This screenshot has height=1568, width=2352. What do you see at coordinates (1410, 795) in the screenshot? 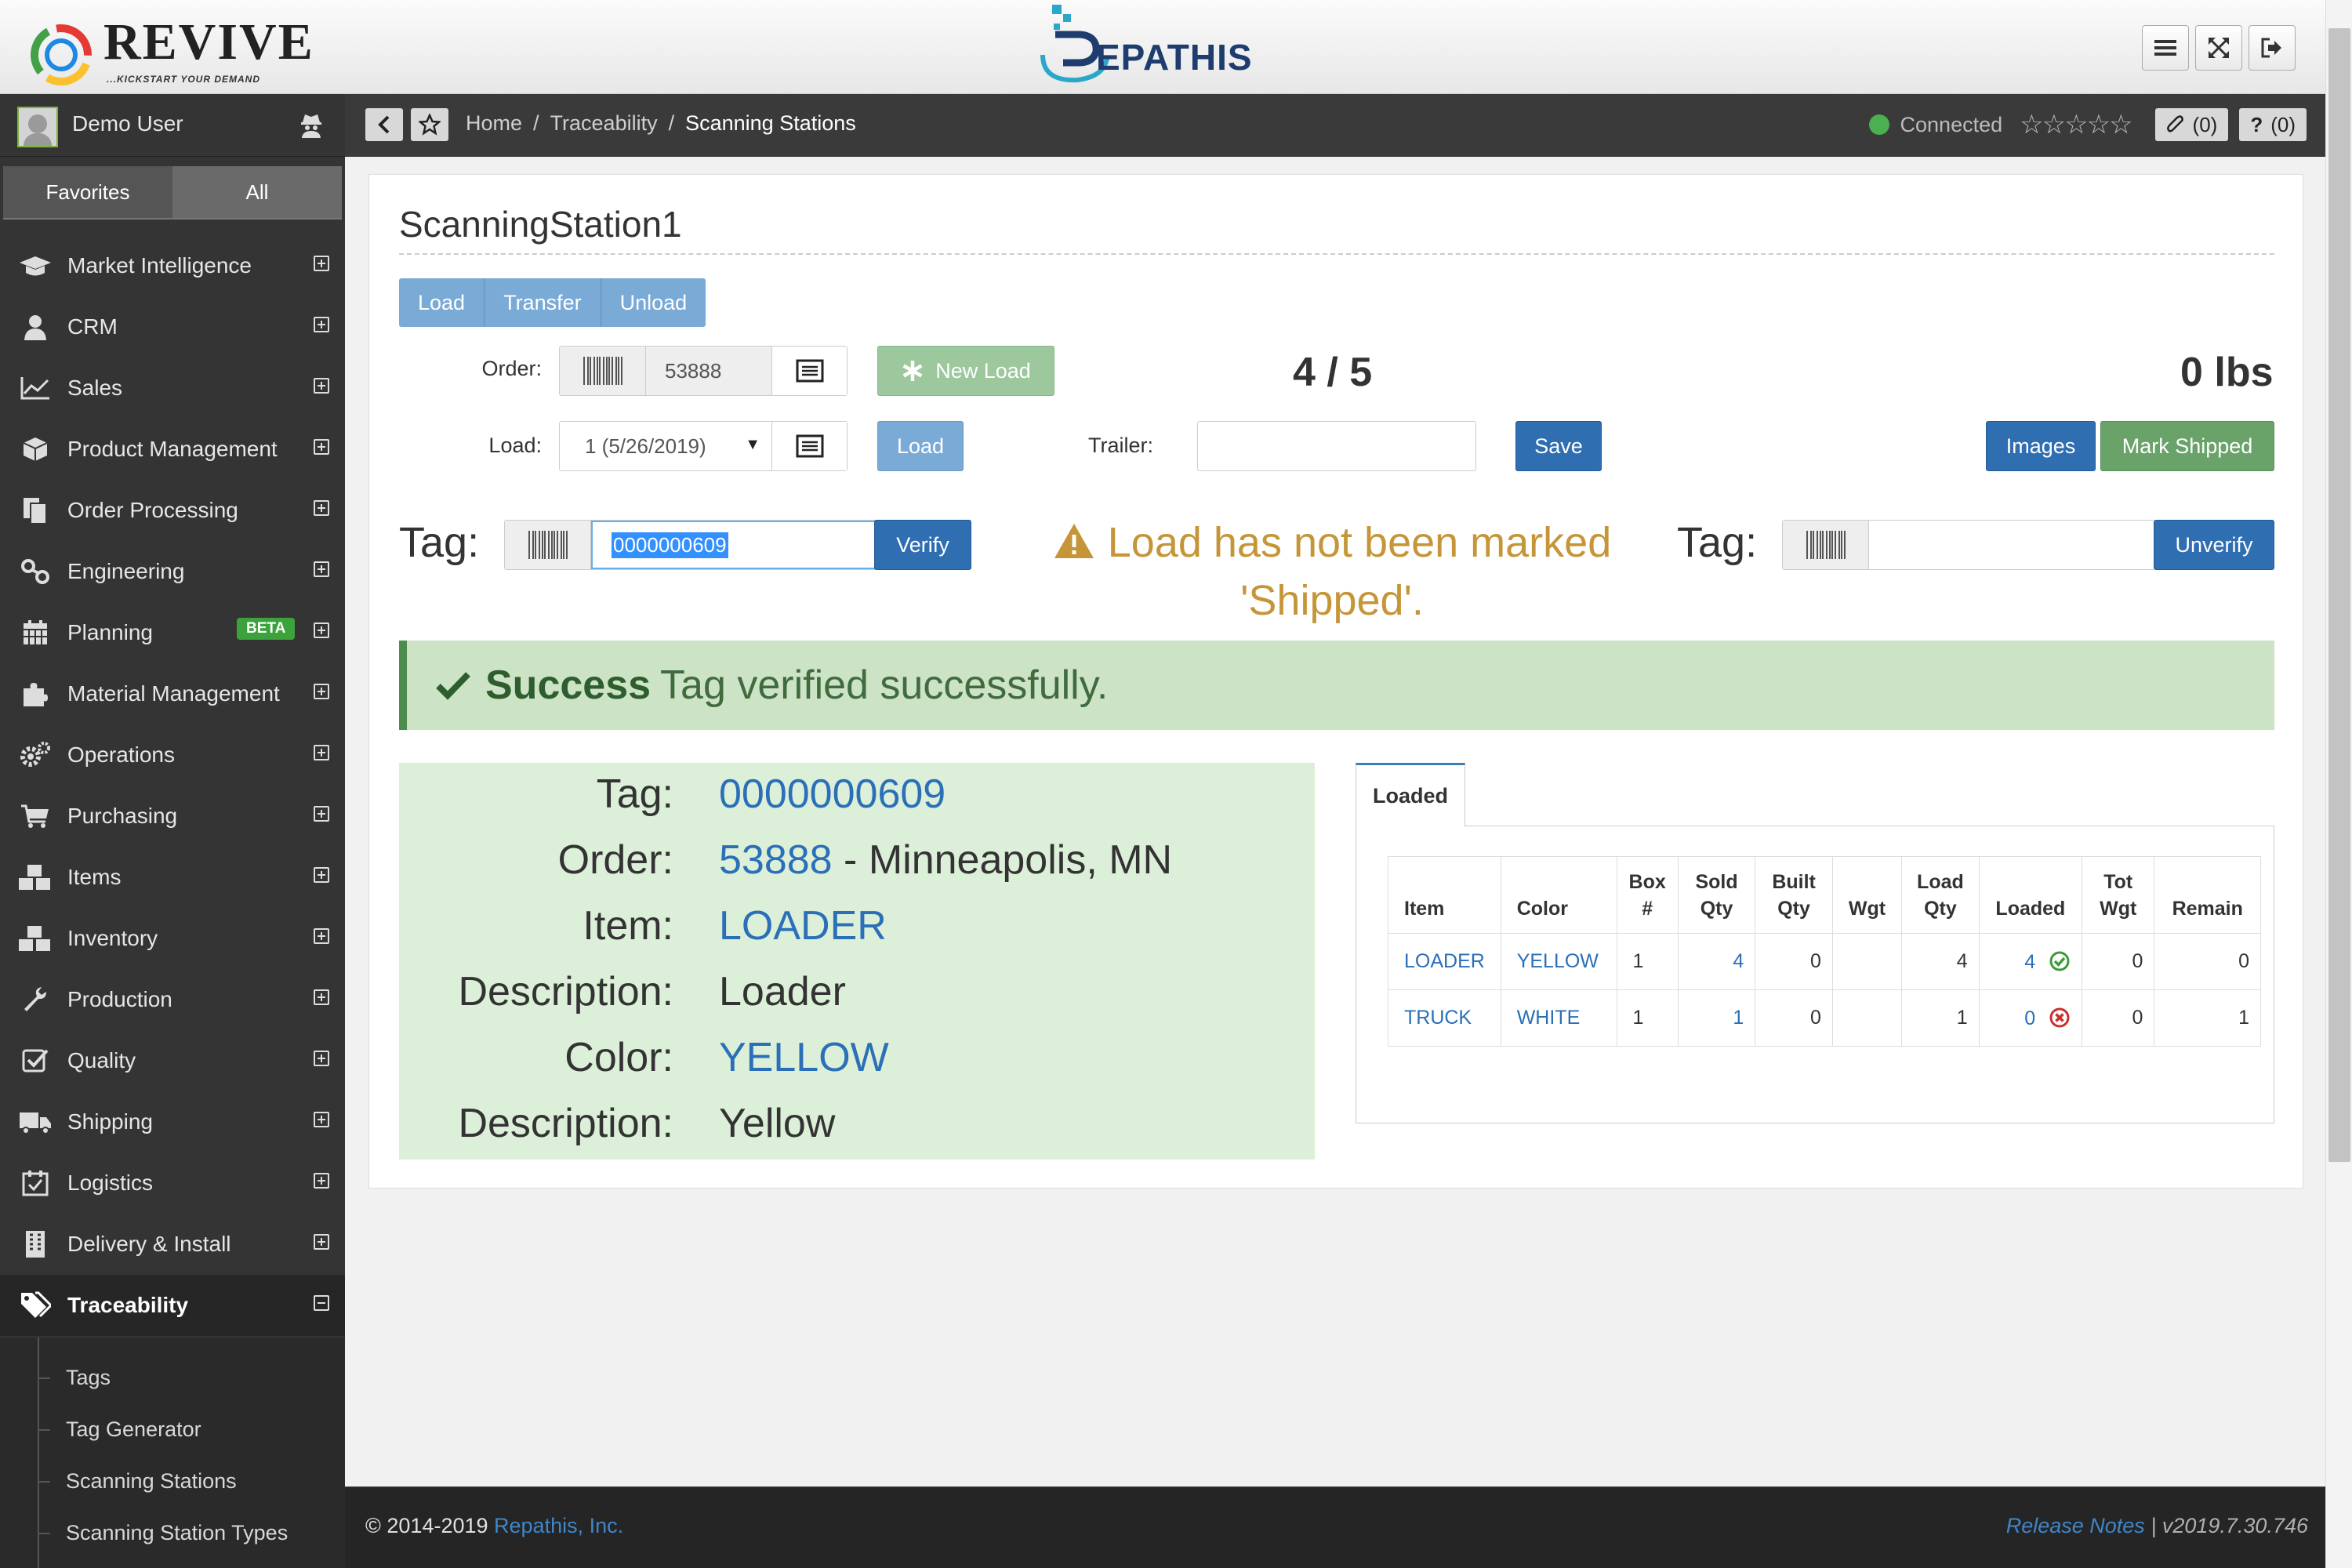
I see `tab-loaded: Loaded` at bounding box center [1410, 795].